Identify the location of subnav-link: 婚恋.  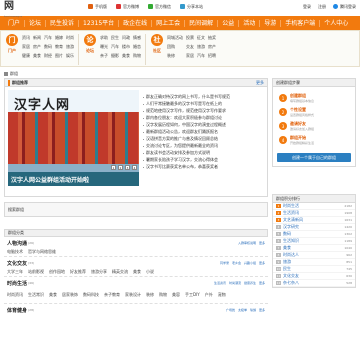
(137, 47).